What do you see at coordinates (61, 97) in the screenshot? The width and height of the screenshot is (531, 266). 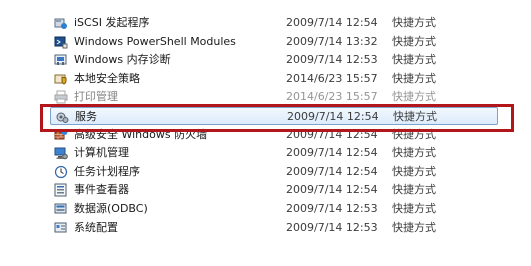 I see `print-management-icon` at bounding box center [61, 97].